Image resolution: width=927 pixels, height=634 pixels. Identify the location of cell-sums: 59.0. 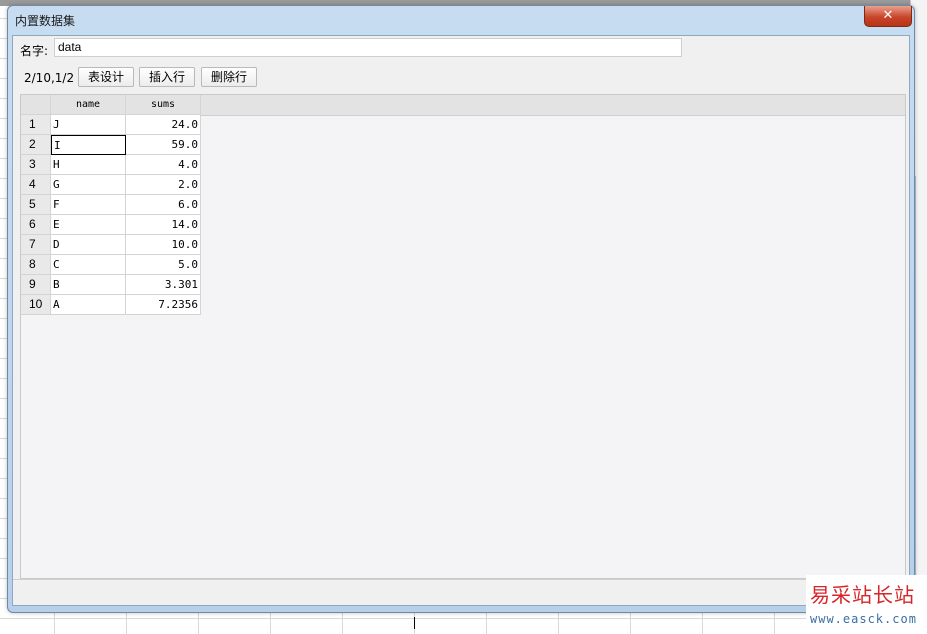
(163, 145).